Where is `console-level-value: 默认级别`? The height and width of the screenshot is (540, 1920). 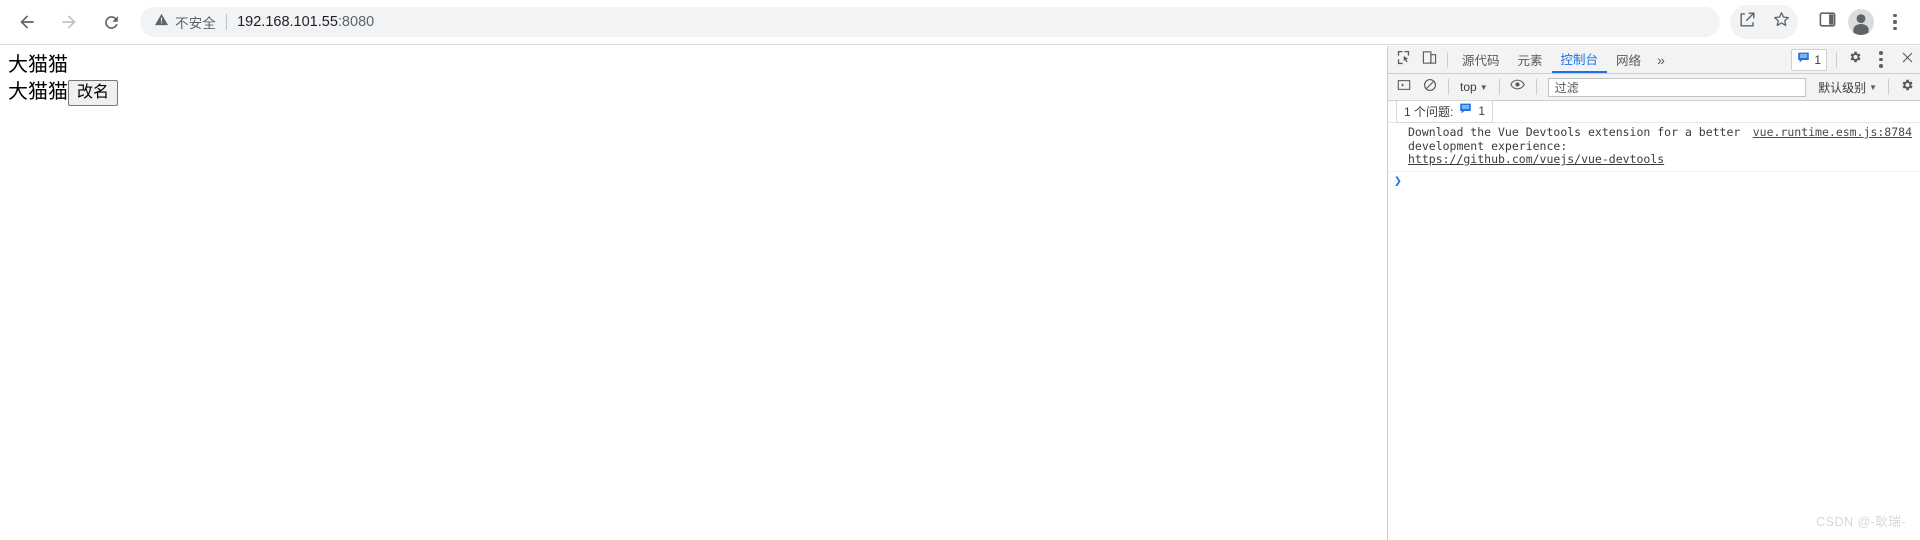
console-level-value: 默认级别 is located at coordinates (1842, 87).